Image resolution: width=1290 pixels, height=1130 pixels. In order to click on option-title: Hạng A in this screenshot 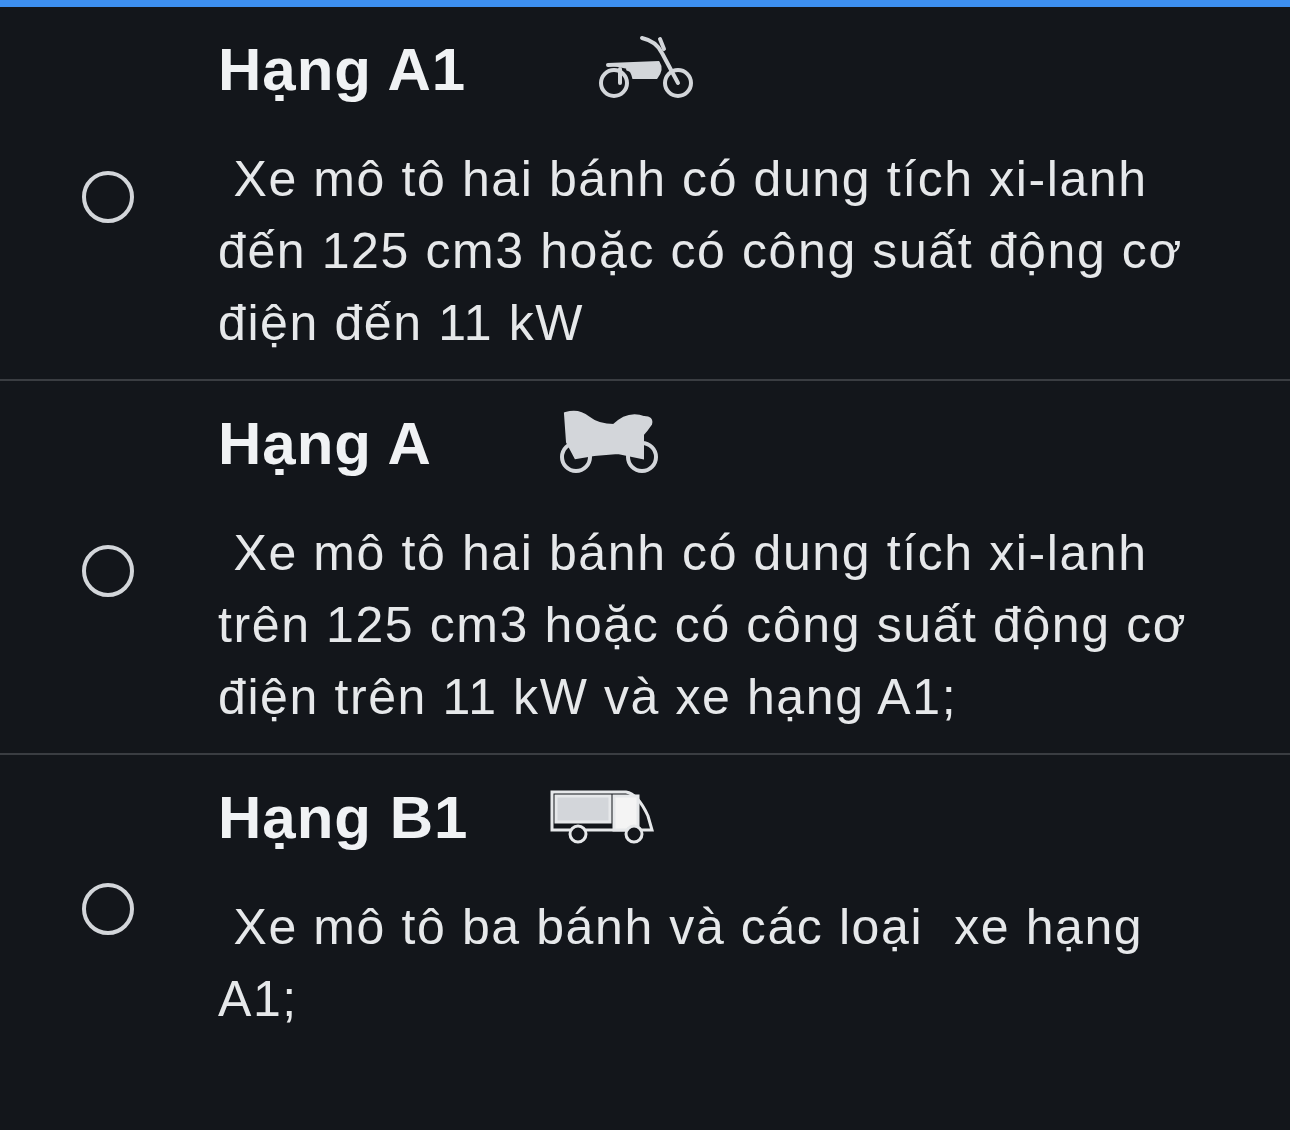, I will do `click(325, 444)`.